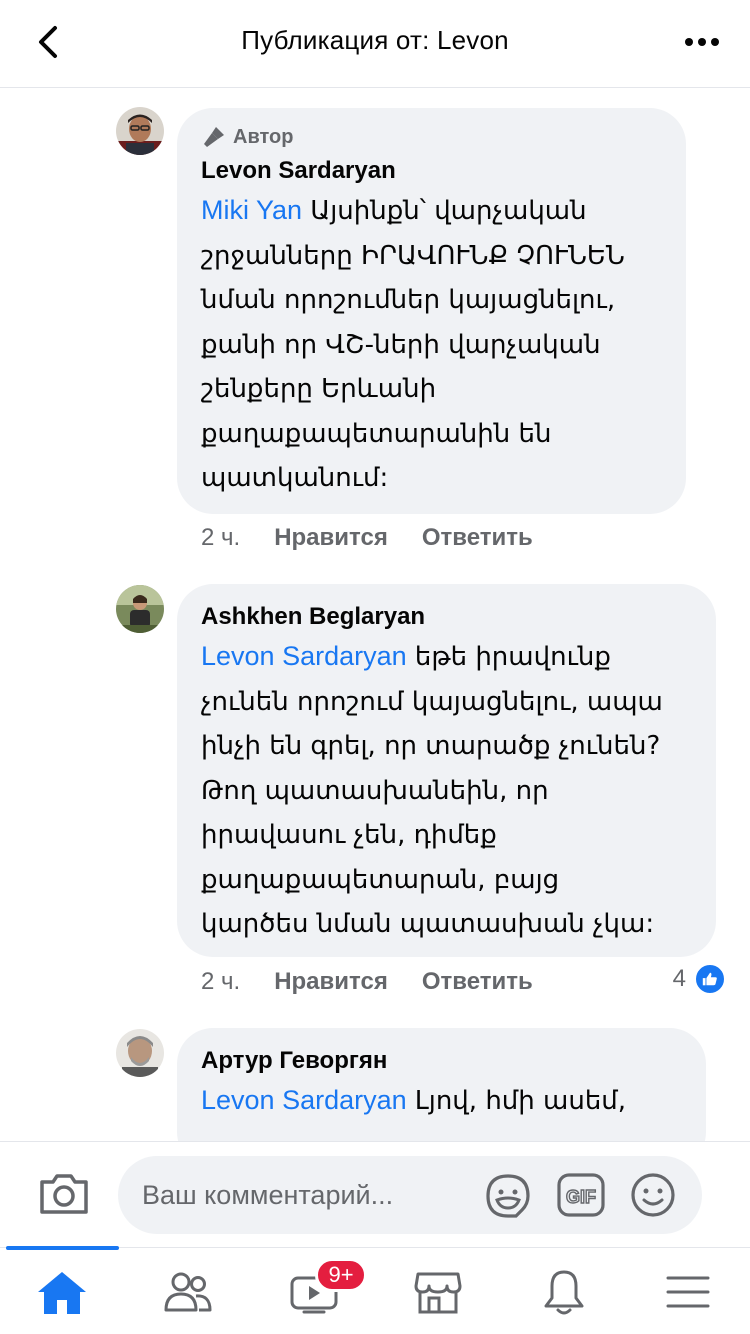  I want to click on sticker-icon, so click(508, 1196).